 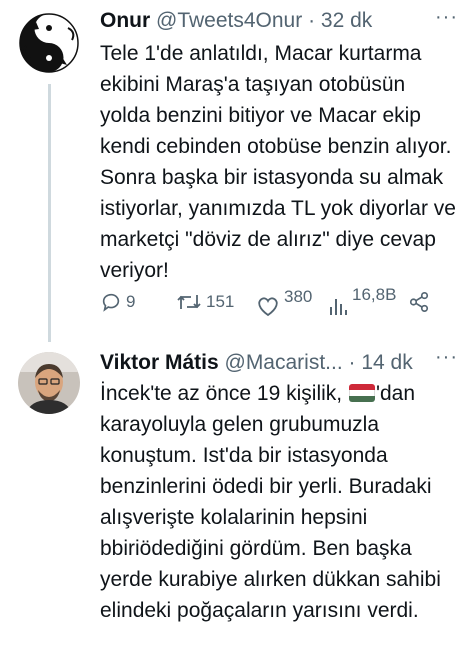 I want to click on tweet-header: Onur @Tweets4Onur · 32 dk, so click(x=236, y=21).